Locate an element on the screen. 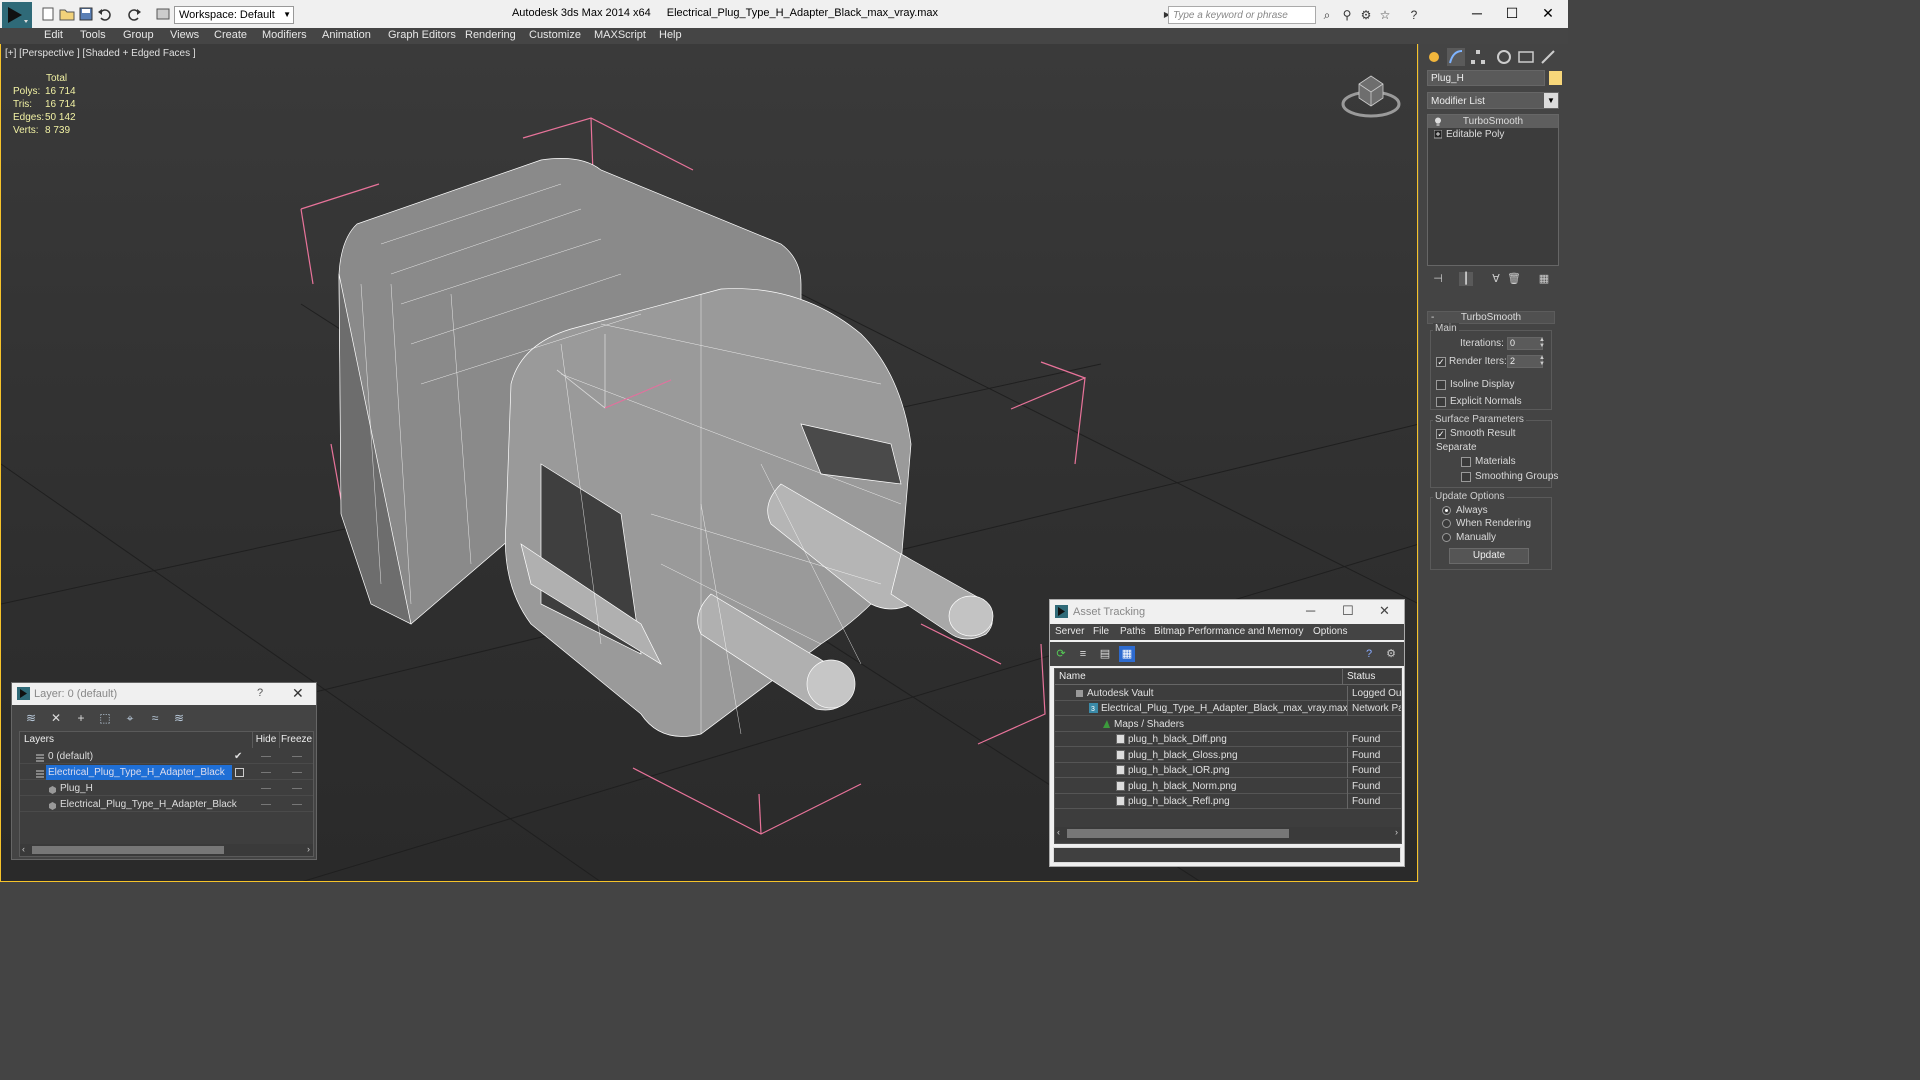 The image size is (1920, 1080). spinner-arrows-icon: ▲ ▼ is located at coordinates (1543, 343).